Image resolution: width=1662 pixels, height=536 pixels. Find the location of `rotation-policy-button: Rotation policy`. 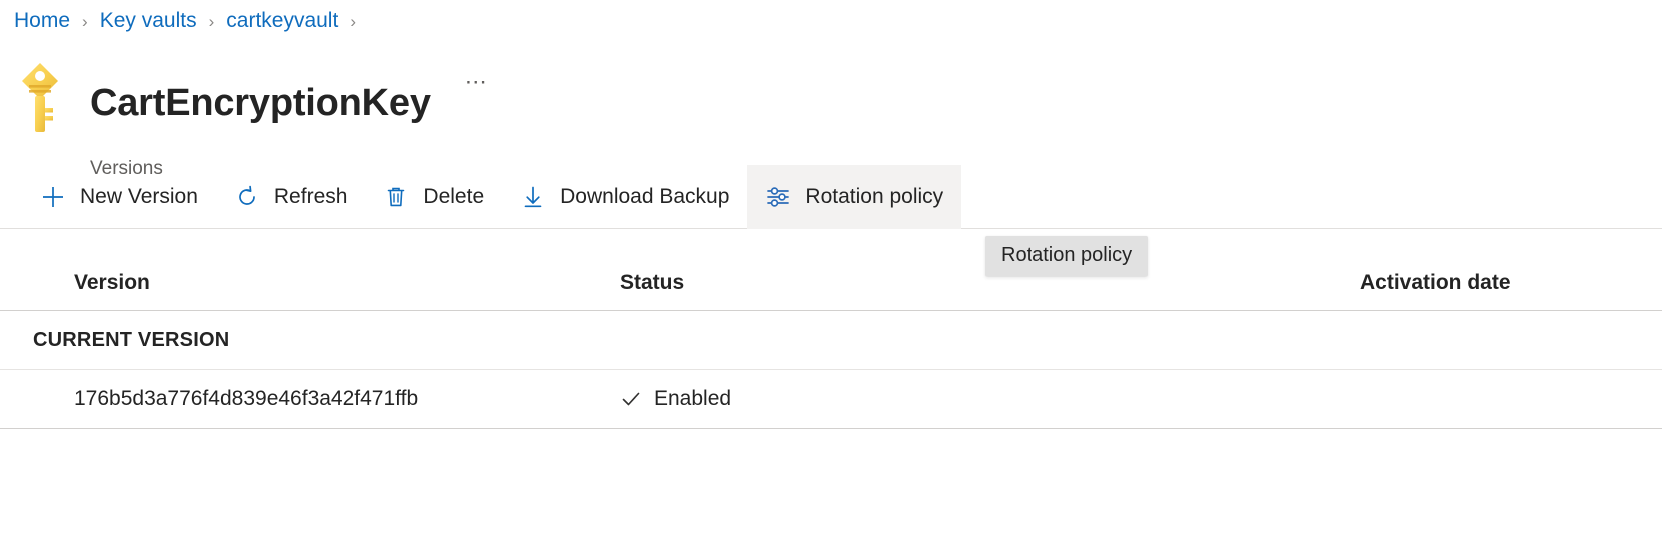

rotation-policy-button: Rotation policy is located at coordinates (854, 196).